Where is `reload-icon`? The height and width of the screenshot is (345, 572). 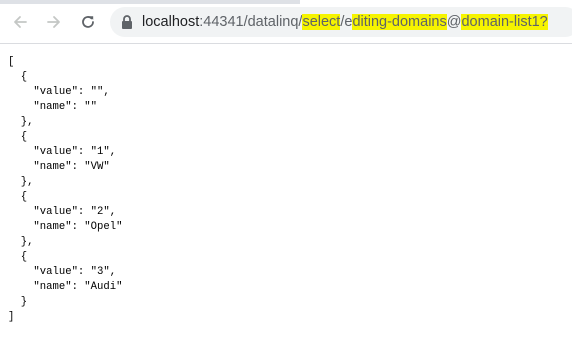 reload-icon is located at coordinates (88, 22).